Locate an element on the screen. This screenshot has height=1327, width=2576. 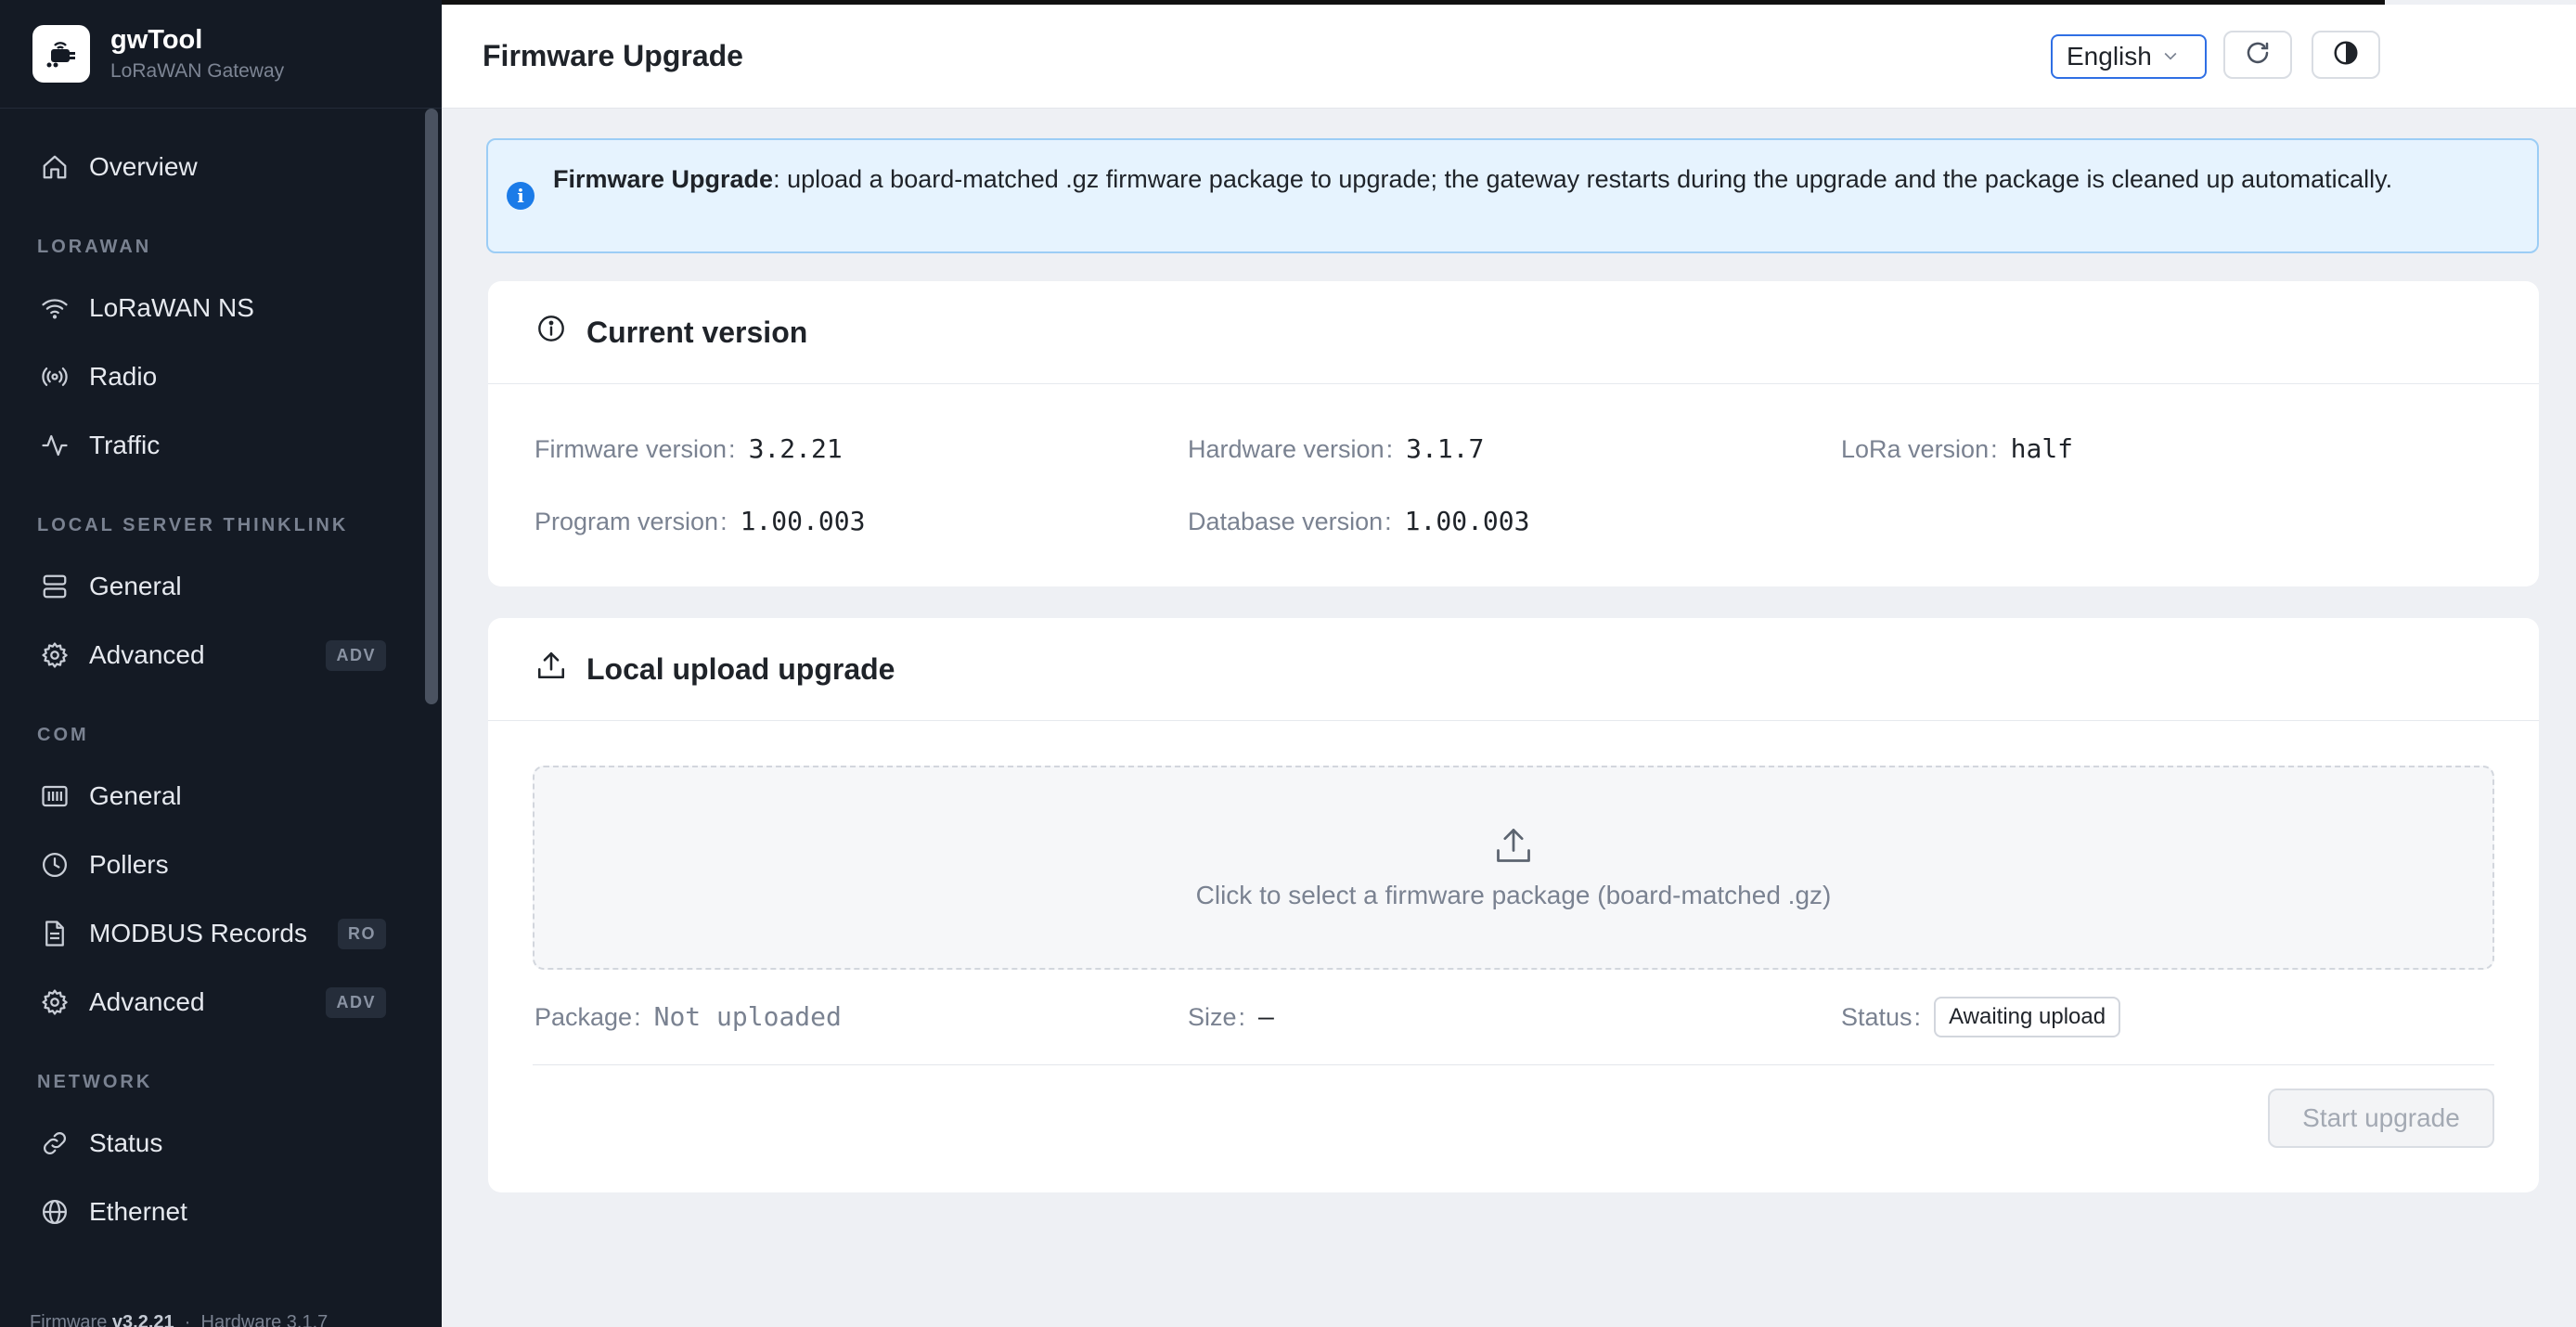
database-version-value: 1.00.003 is located at coordinates (1467, 521).